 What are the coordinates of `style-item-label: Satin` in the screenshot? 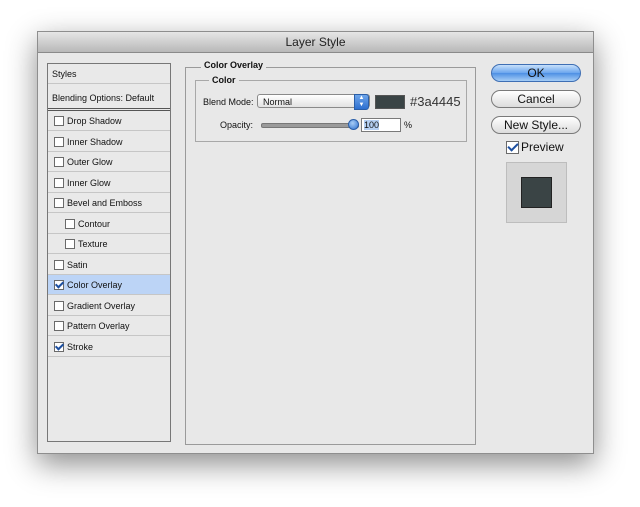 It's located at (77, 264).